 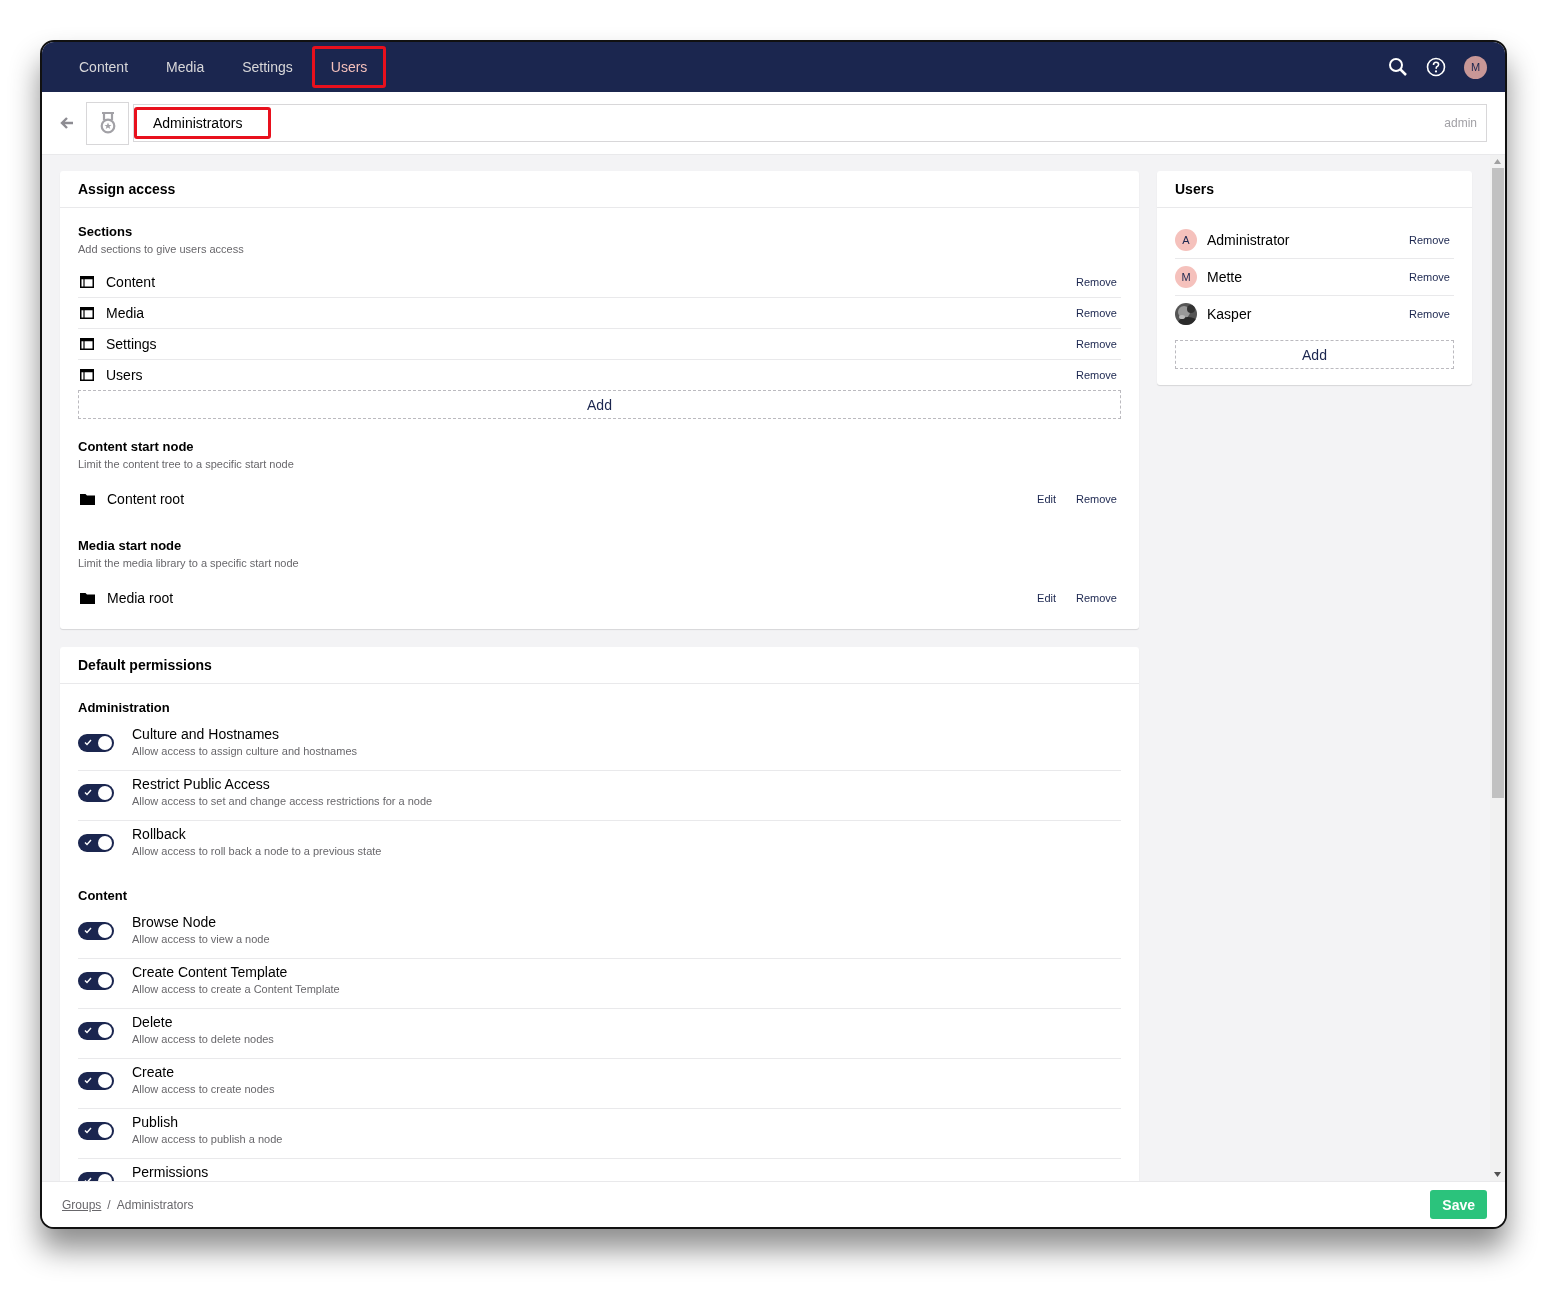 What do you see at coordinates (126, 313) in the screenshot?
I see `section-name: Media` at bounding box center [126, 313].